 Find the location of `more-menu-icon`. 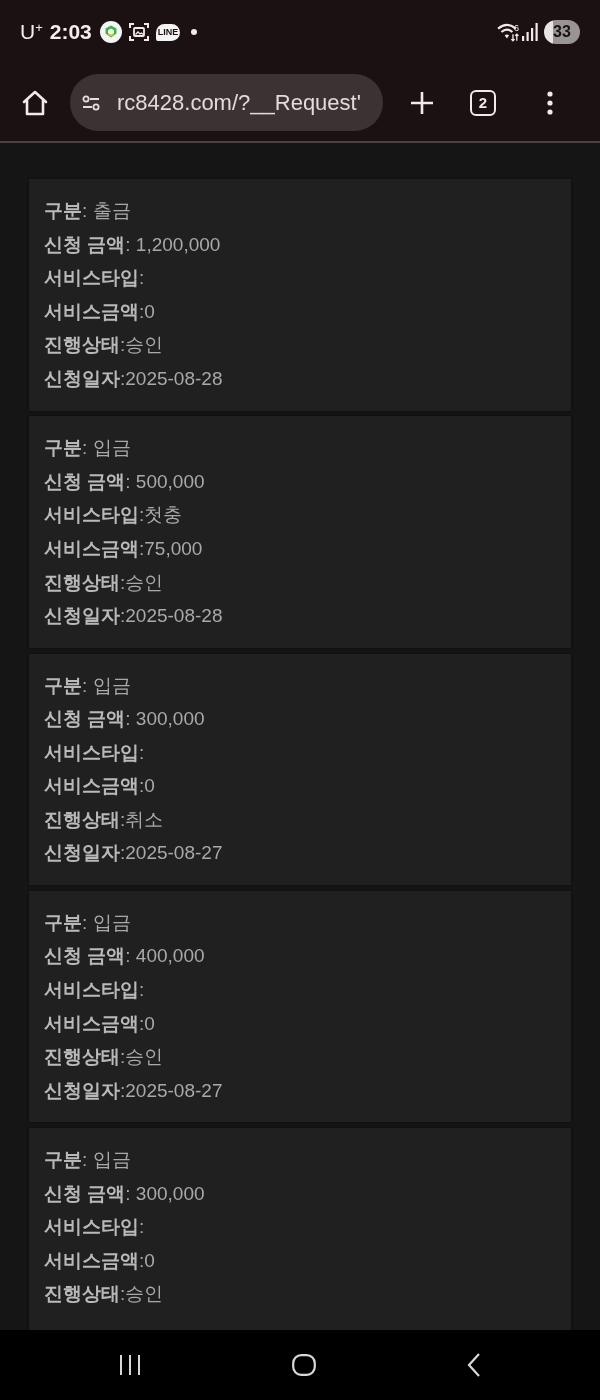

more-menu-icon is located at coordinates (550, 102).